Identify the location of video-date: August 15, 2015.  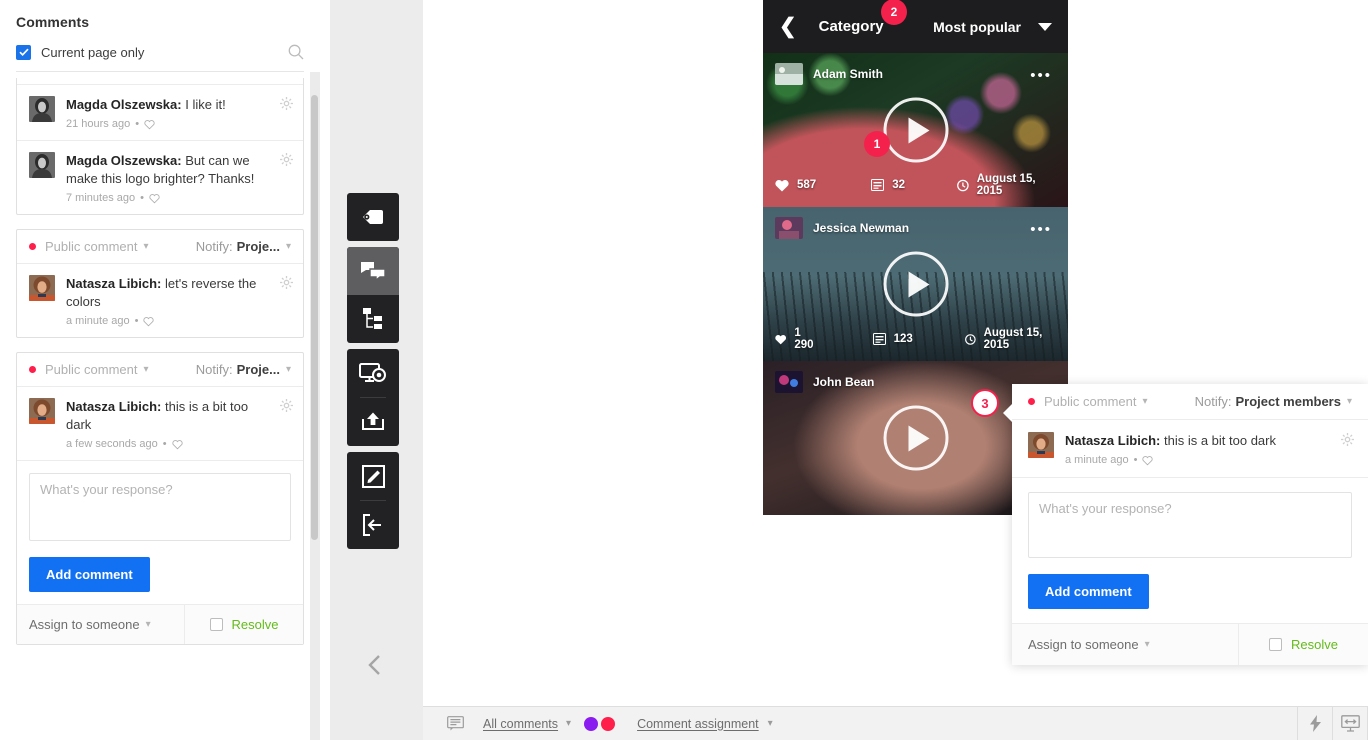
(1010, 339).